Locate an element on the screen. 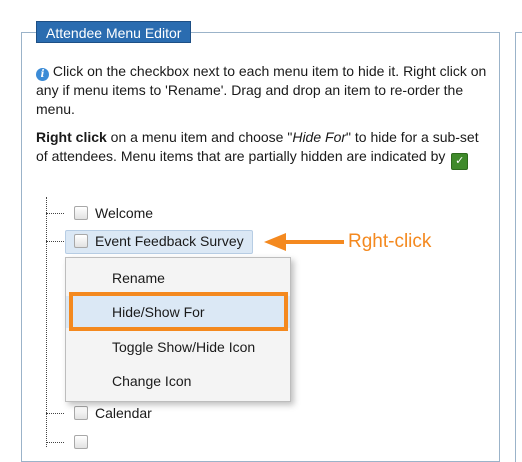  hint-bold: Right click is located at coordinates (71, 137).